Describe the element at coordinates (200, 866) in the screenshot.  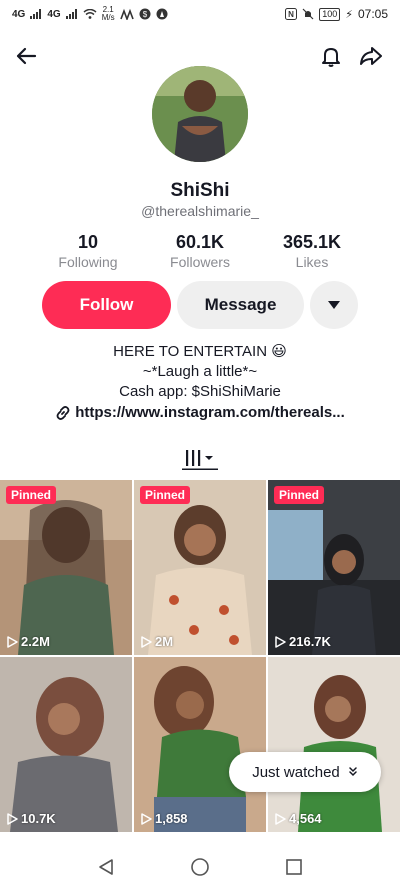
I see `circle-home-icon` at that location.